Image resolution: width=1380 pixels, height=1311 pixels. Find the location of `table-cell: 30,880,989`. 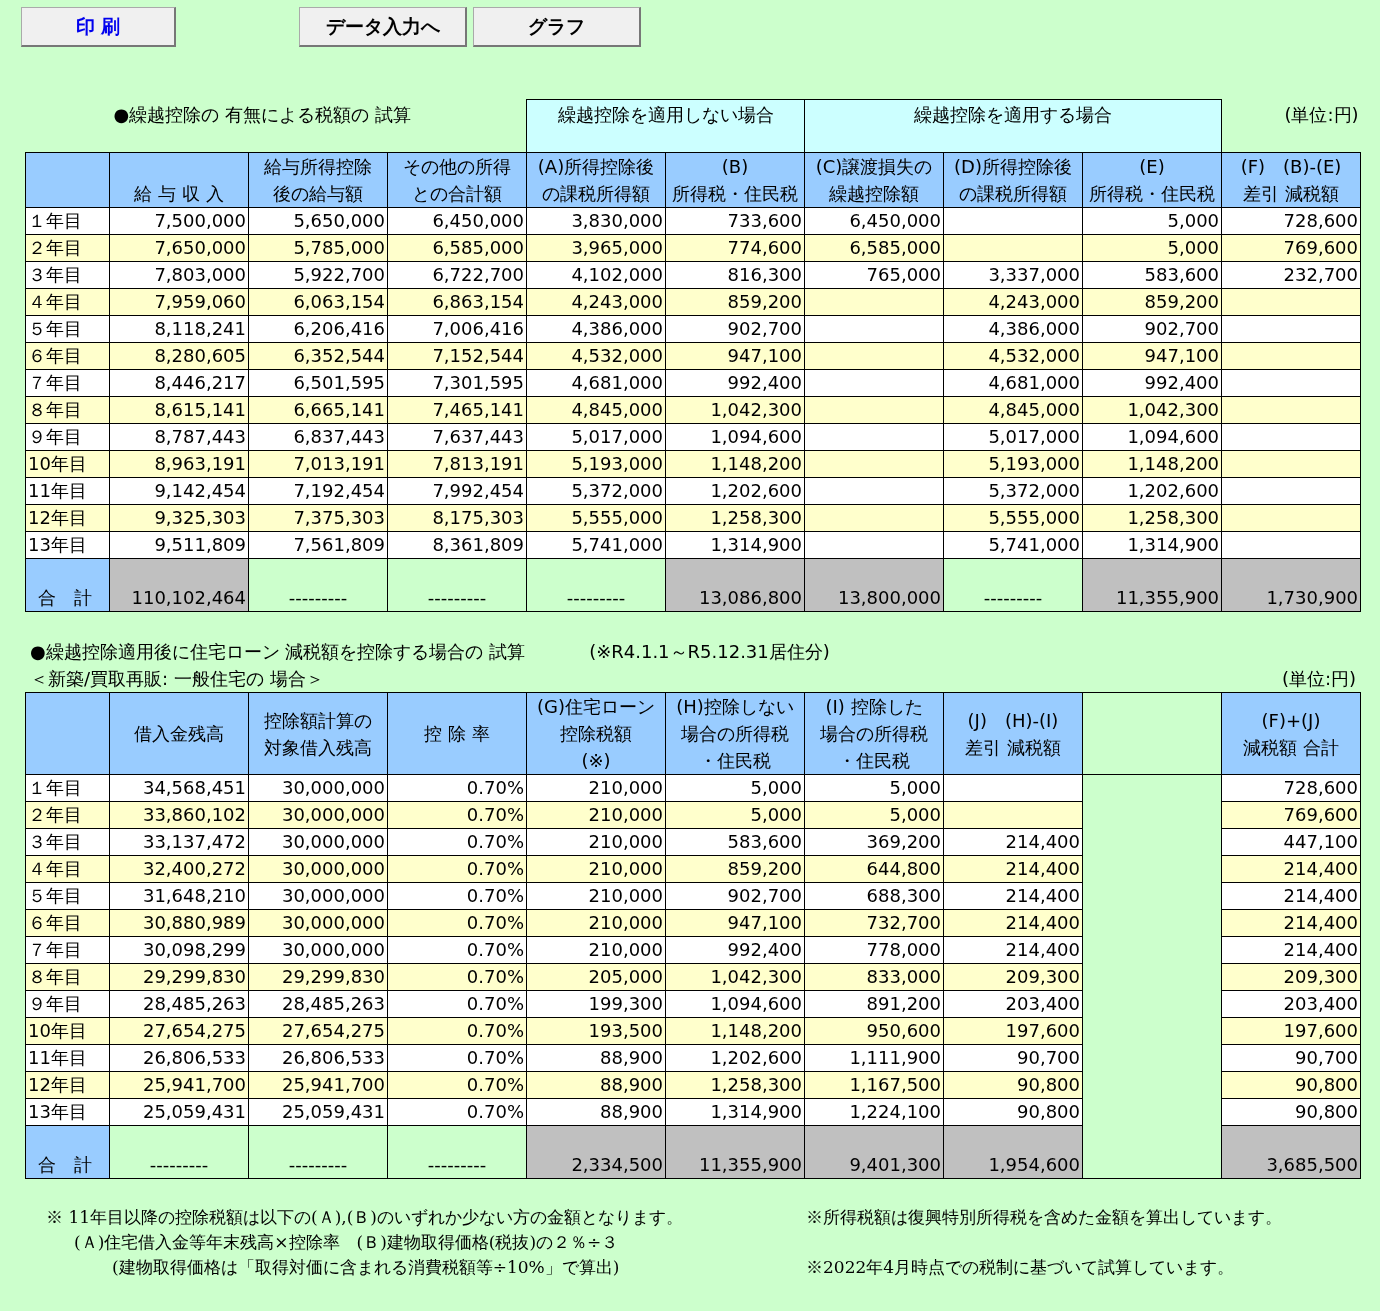

table-cell: 30,880,989 is located at coordinates (179, 923).